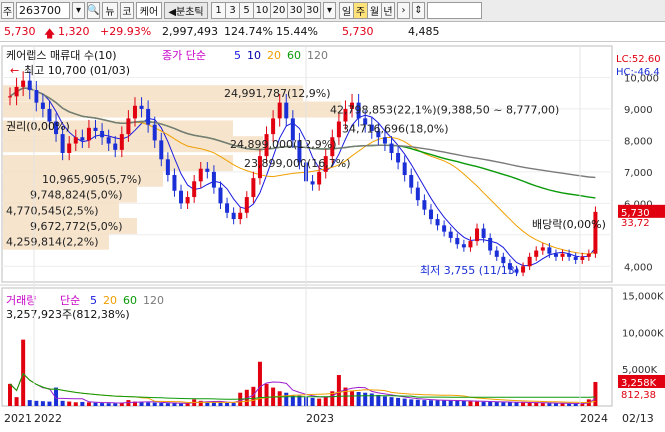  I want to click on volume-y-tick: 15,000K, so click(643, 296).